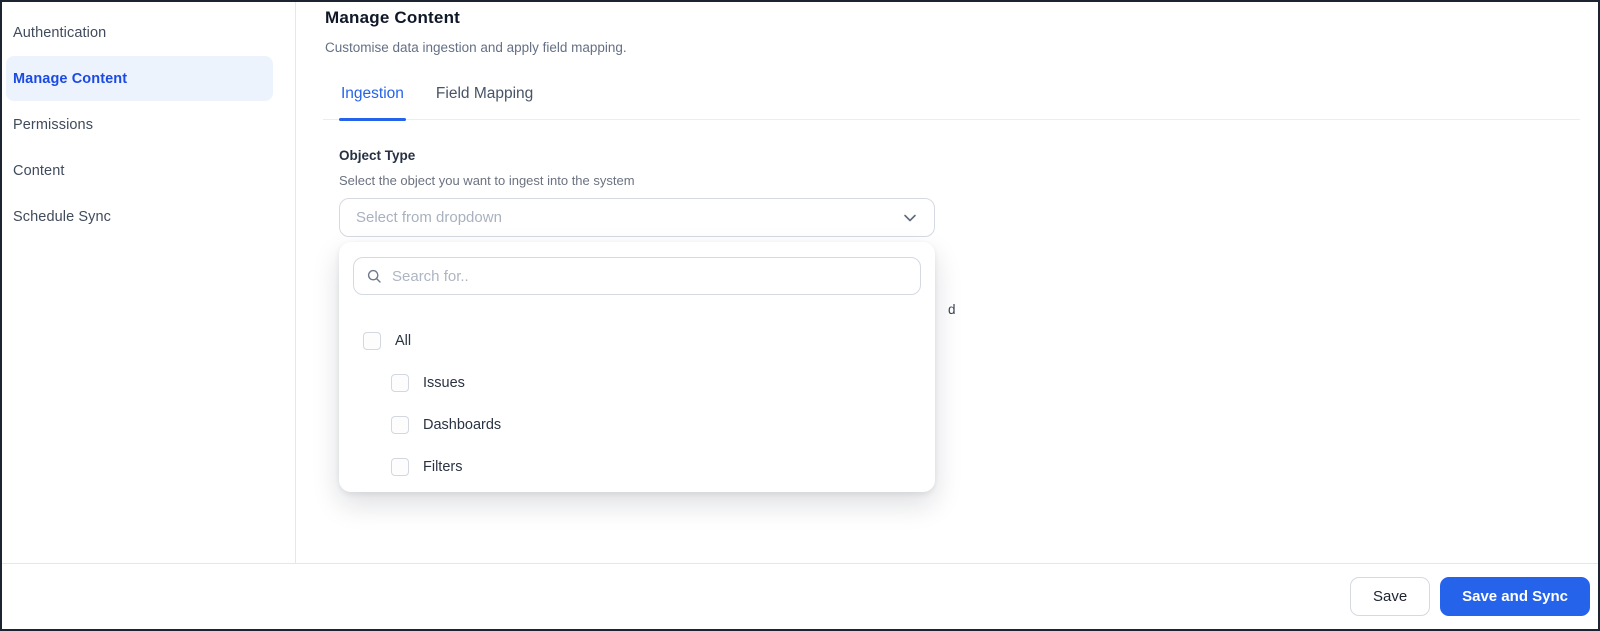 The image size is (1600, 631). I want to click on tab-field-mapping: Field Mapping, so click(484, 97).